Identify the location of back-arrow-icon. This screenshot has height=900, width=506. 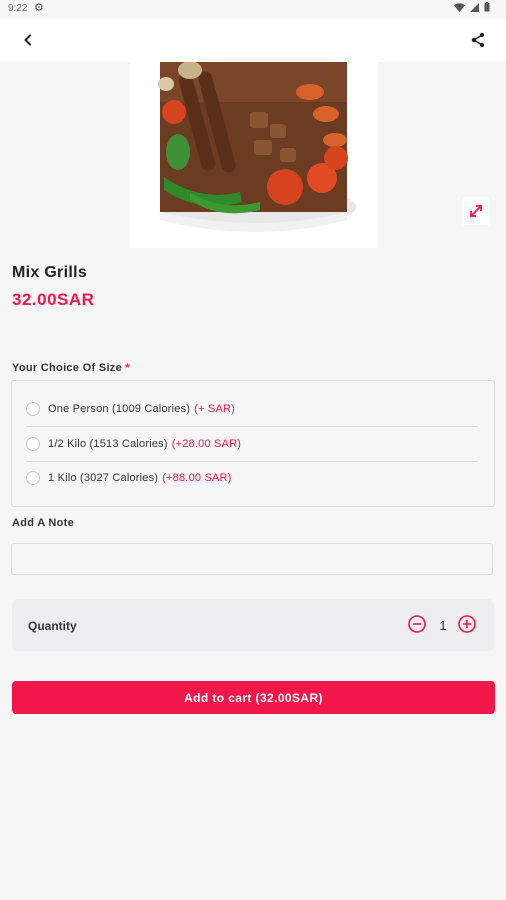
(27, 40).